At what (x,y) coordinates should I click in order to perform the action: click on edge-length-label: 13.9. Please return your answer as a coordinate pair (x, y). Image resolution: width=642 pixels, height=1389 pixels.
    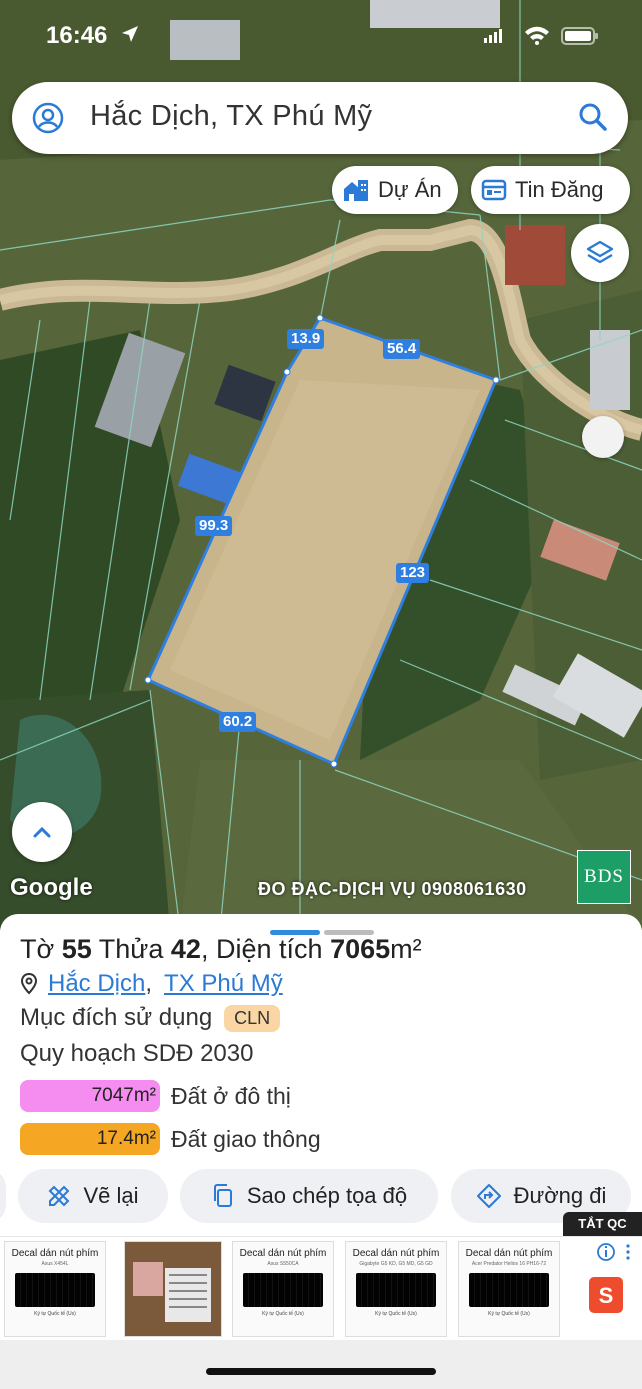
    Looking at the image, I should click on (306, 339).